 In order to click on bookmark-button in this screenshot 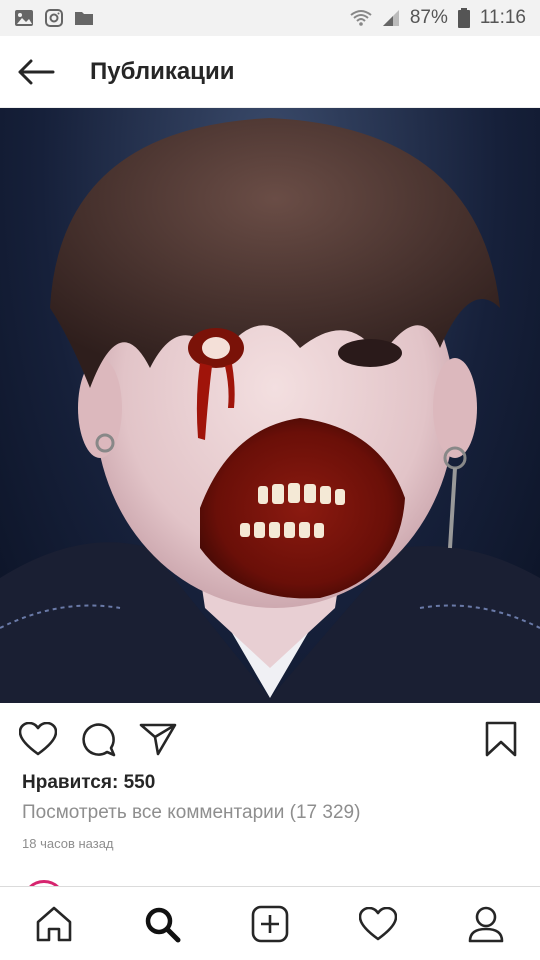, I will do `click(501, 739)`.